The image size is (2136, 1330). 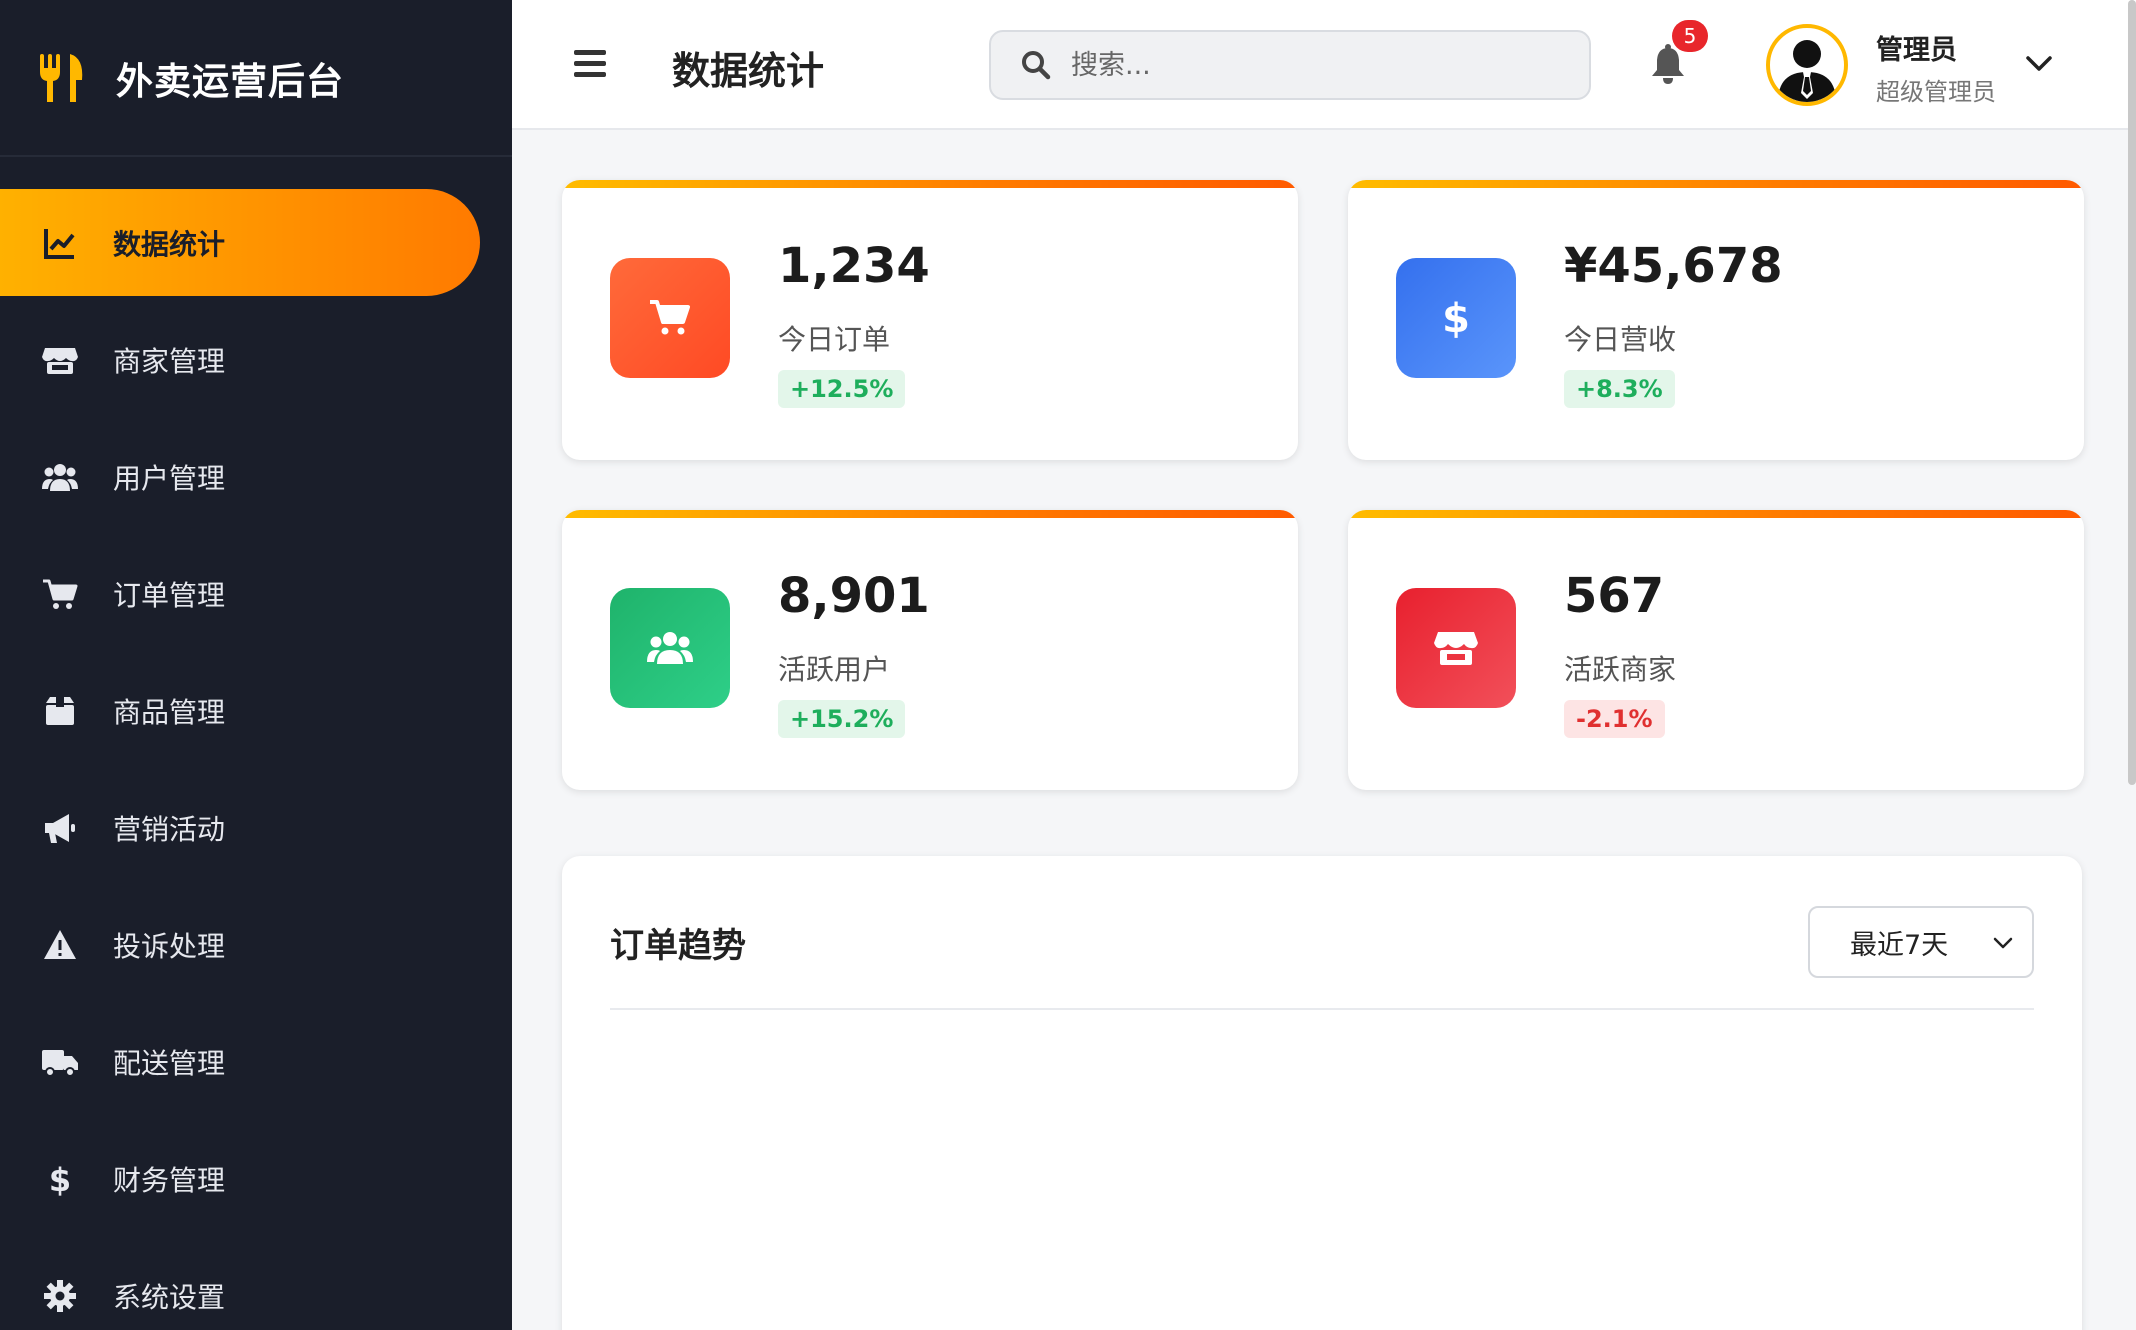 What do you see at coordinates (169, 1297) in the screenshot?
I see `sidebar-item-label: 系统设置` at bounding box center [169, 1297].